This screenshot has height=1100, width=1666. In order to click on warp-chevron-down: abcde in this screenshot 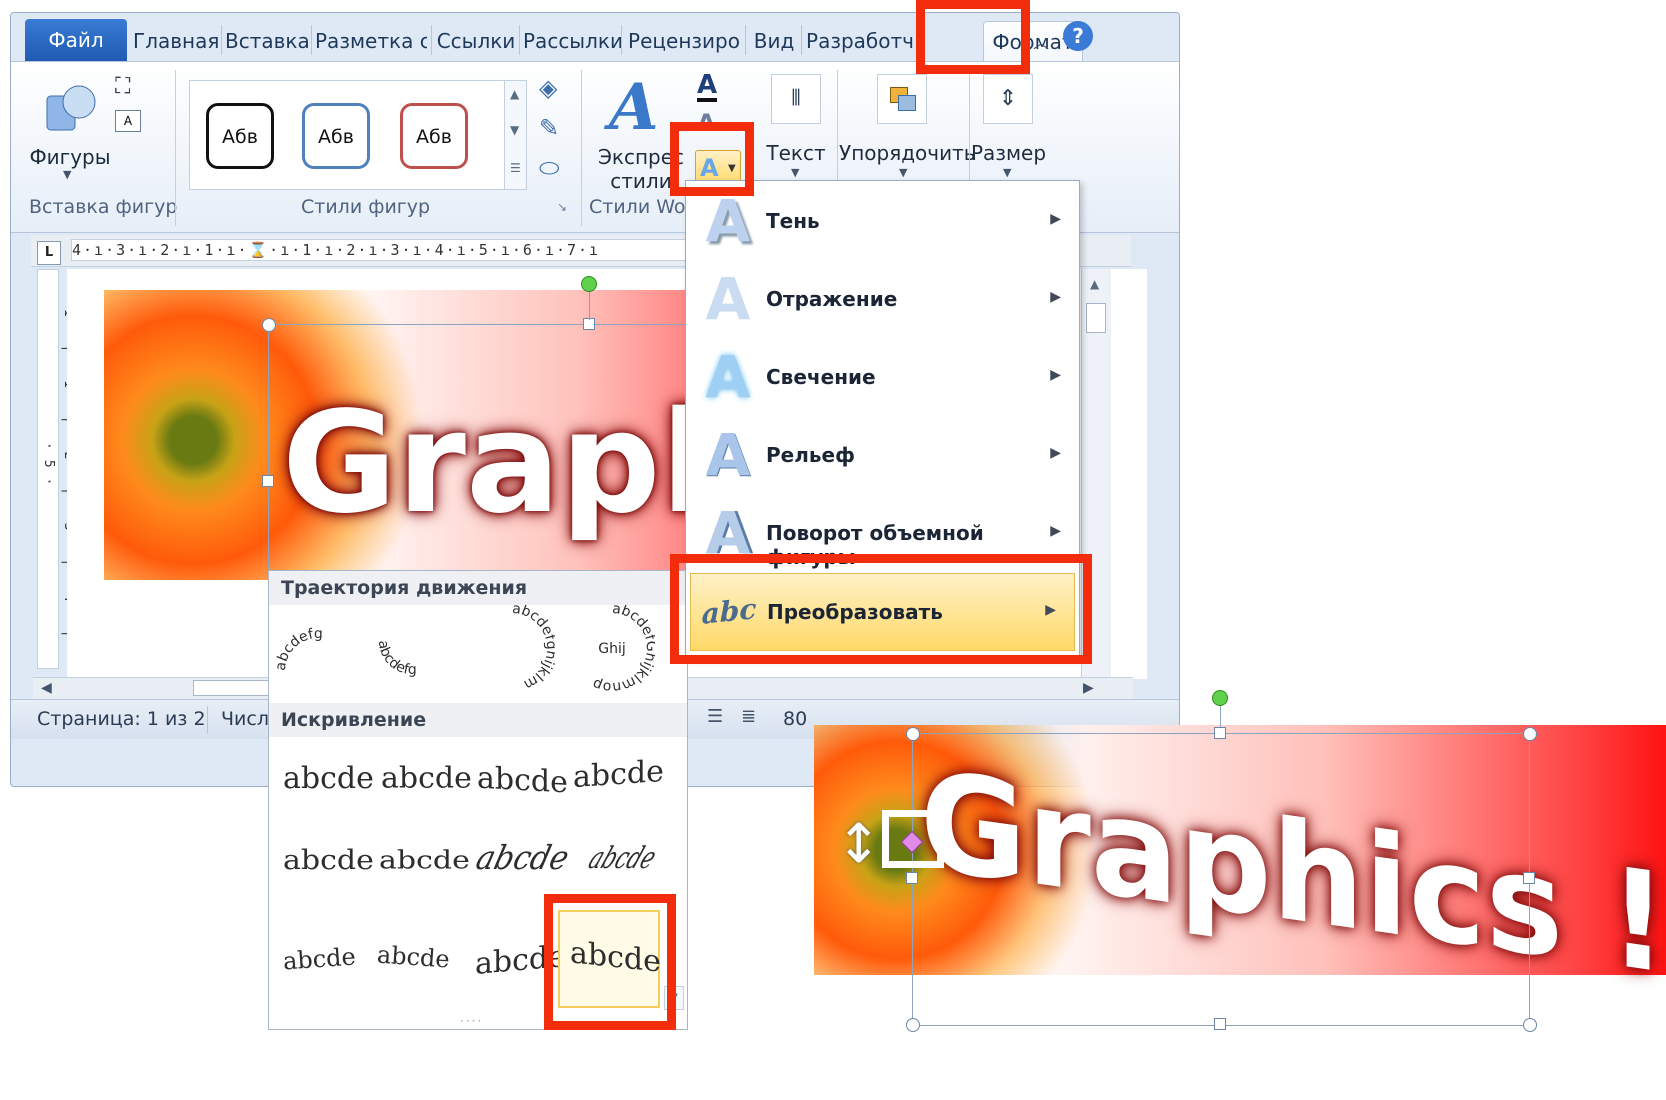, I will do `click(424, 861)`.